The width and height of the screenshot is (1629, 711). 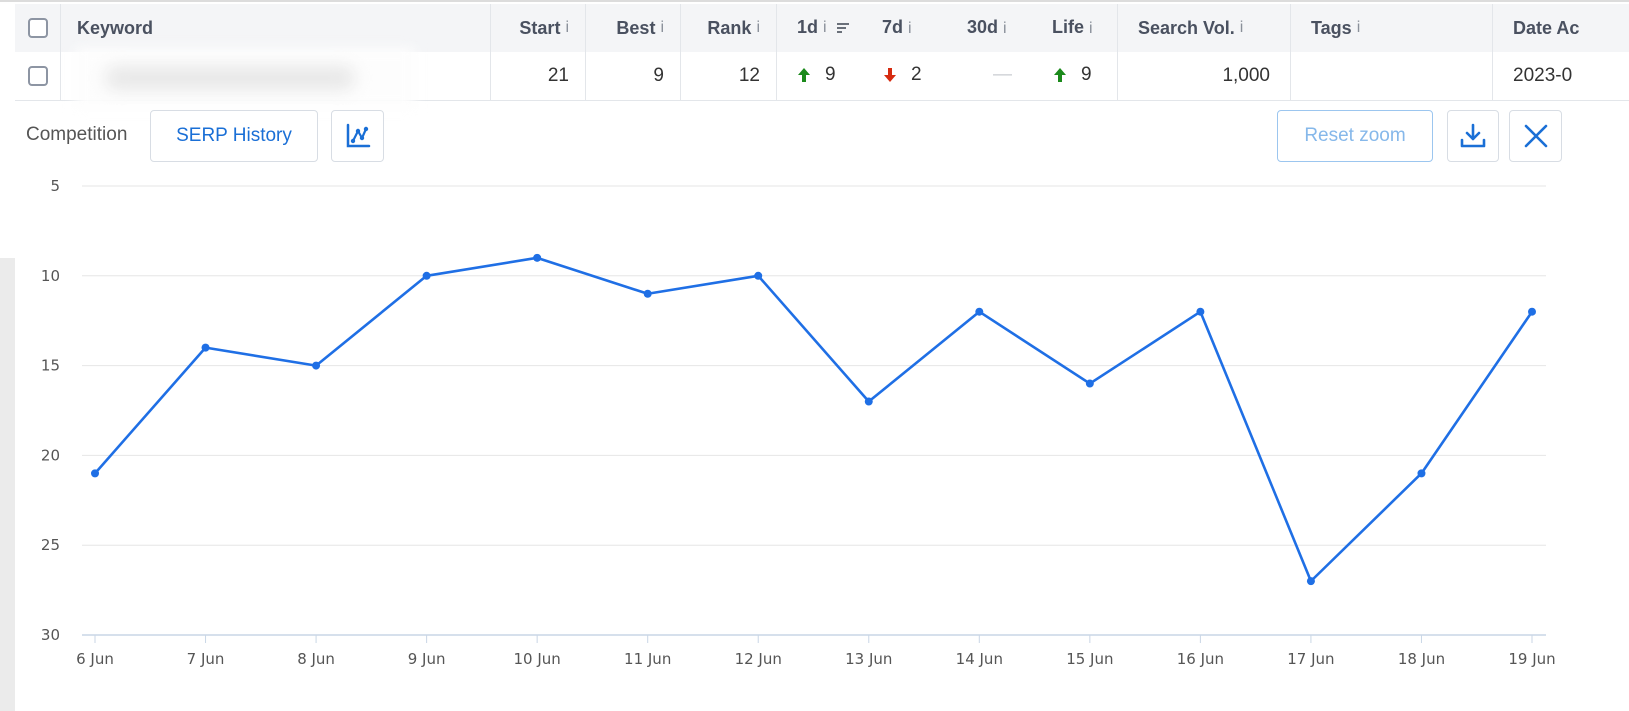 What do you see at coordinates (77, 134) in the screenshot?
I see `competition-label: Competition` at bounding box center [77, 134].